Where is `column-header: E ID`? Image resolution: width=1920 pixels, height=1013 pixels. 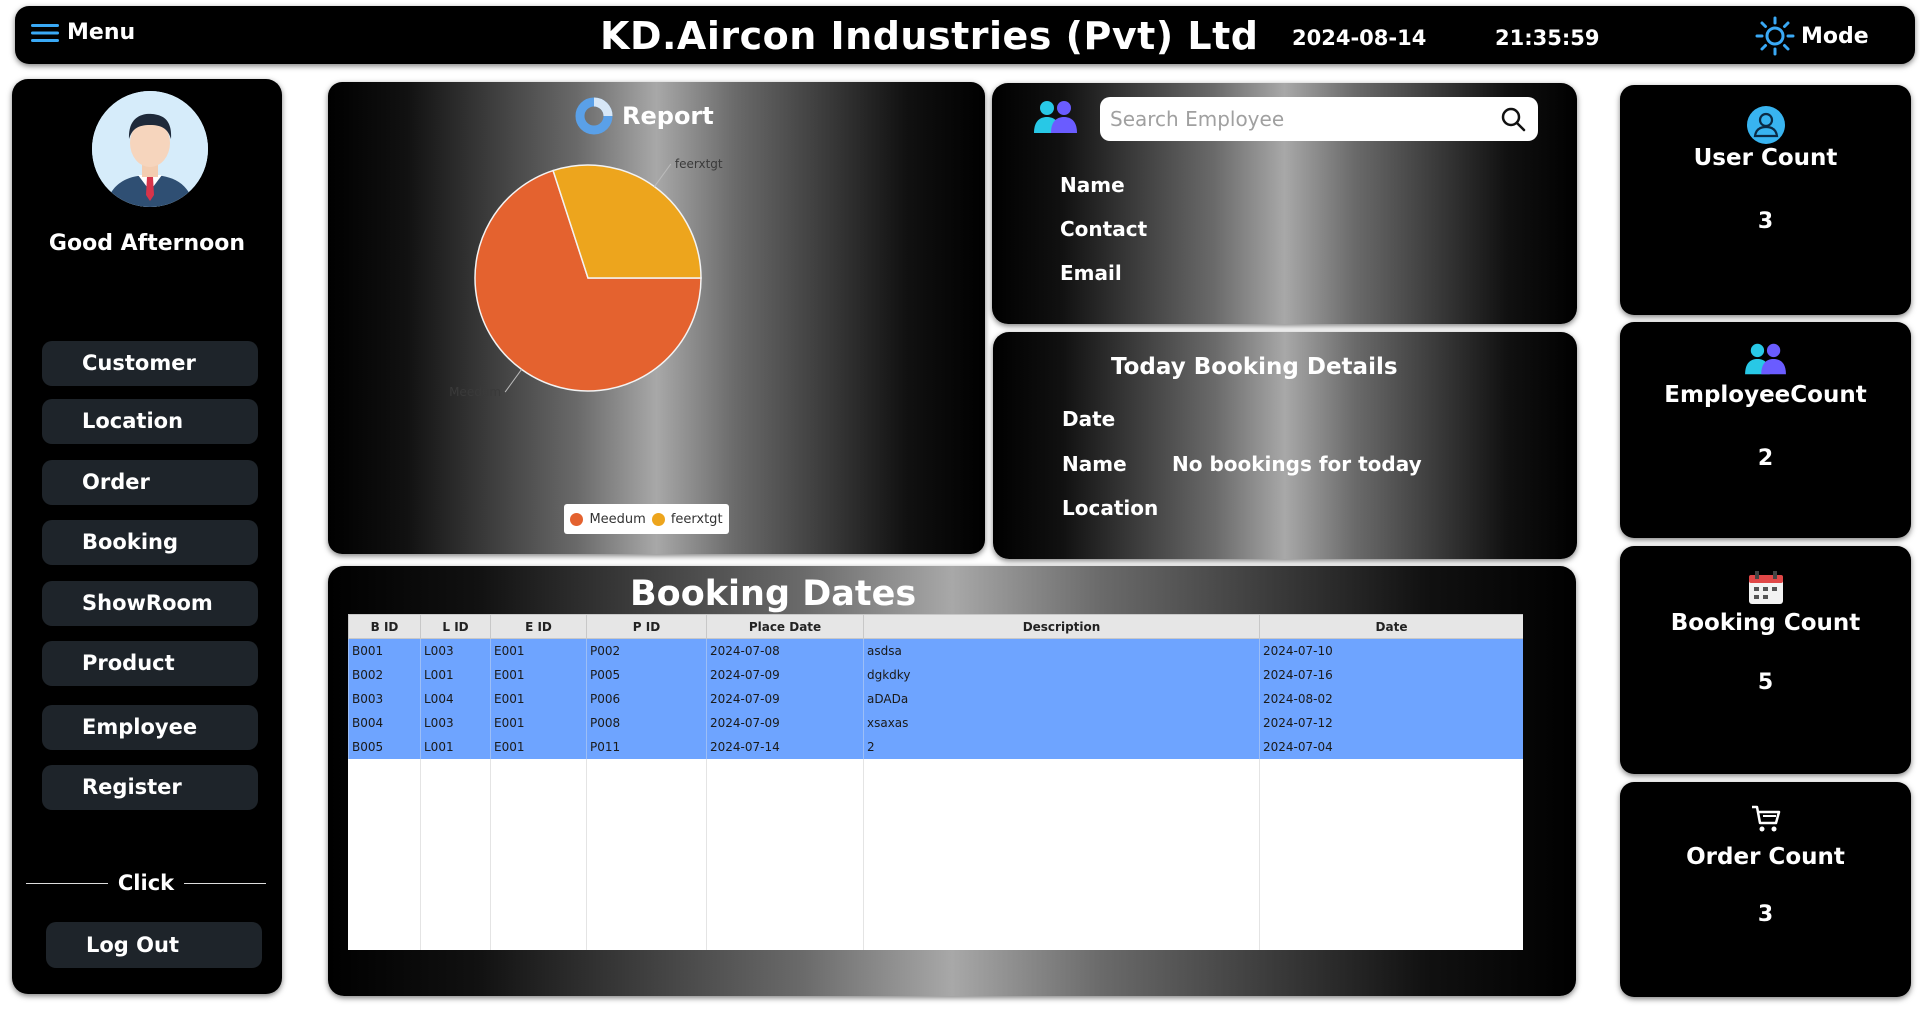
column-header: E ID is located at coordinates (538, 626).